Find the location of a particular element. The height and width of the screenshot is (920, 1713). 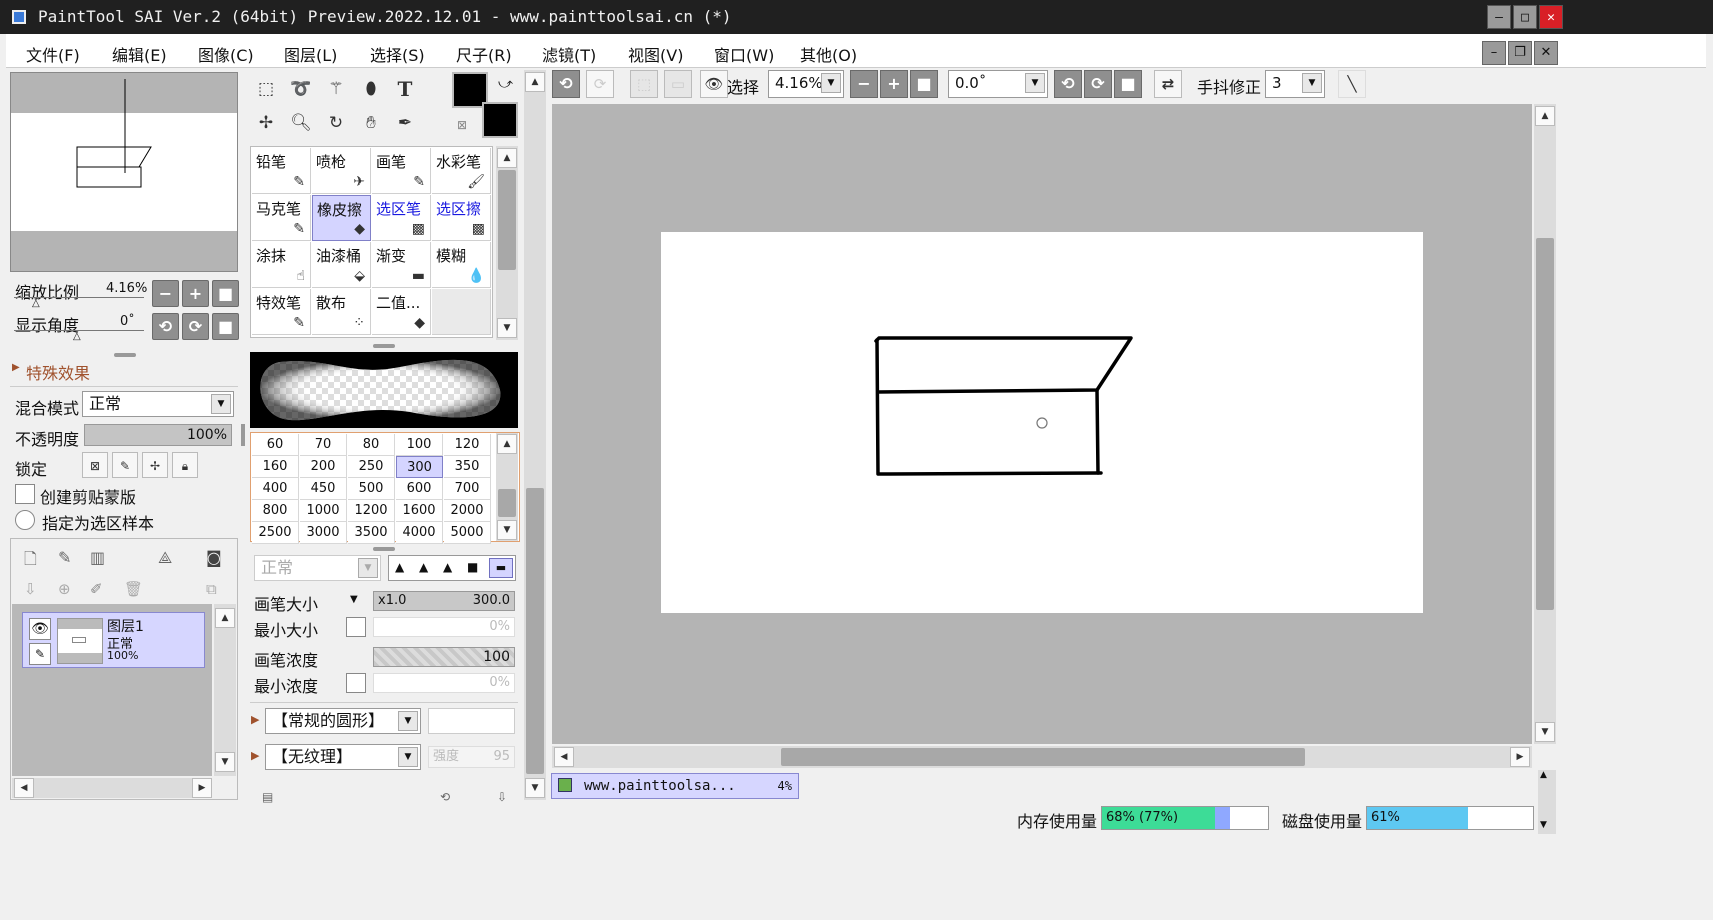

zoom-reset-button: ■ is located at coordinates (225, 293).